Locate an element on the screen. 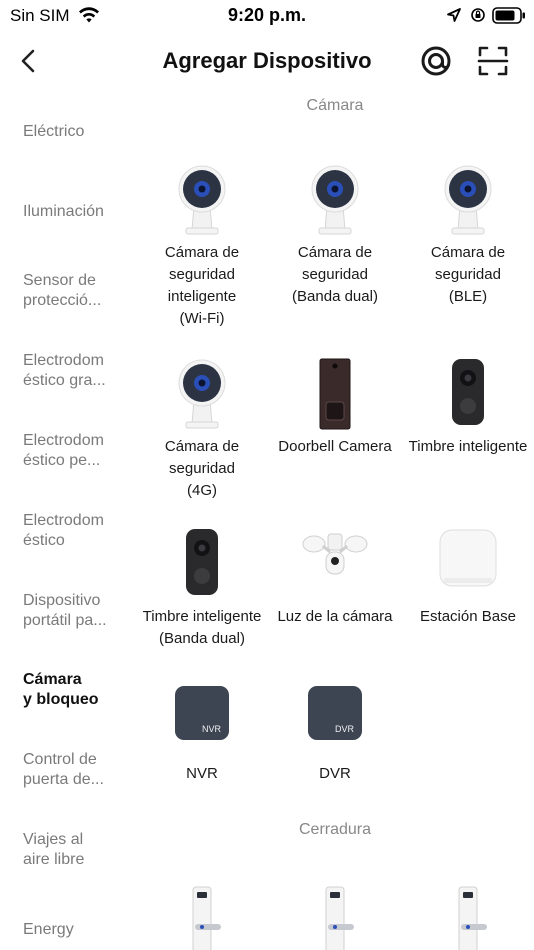 The height and width of the screenshot is (950, 534). page-title: Agregar Dispositivo is located at coordinates (267, 60).